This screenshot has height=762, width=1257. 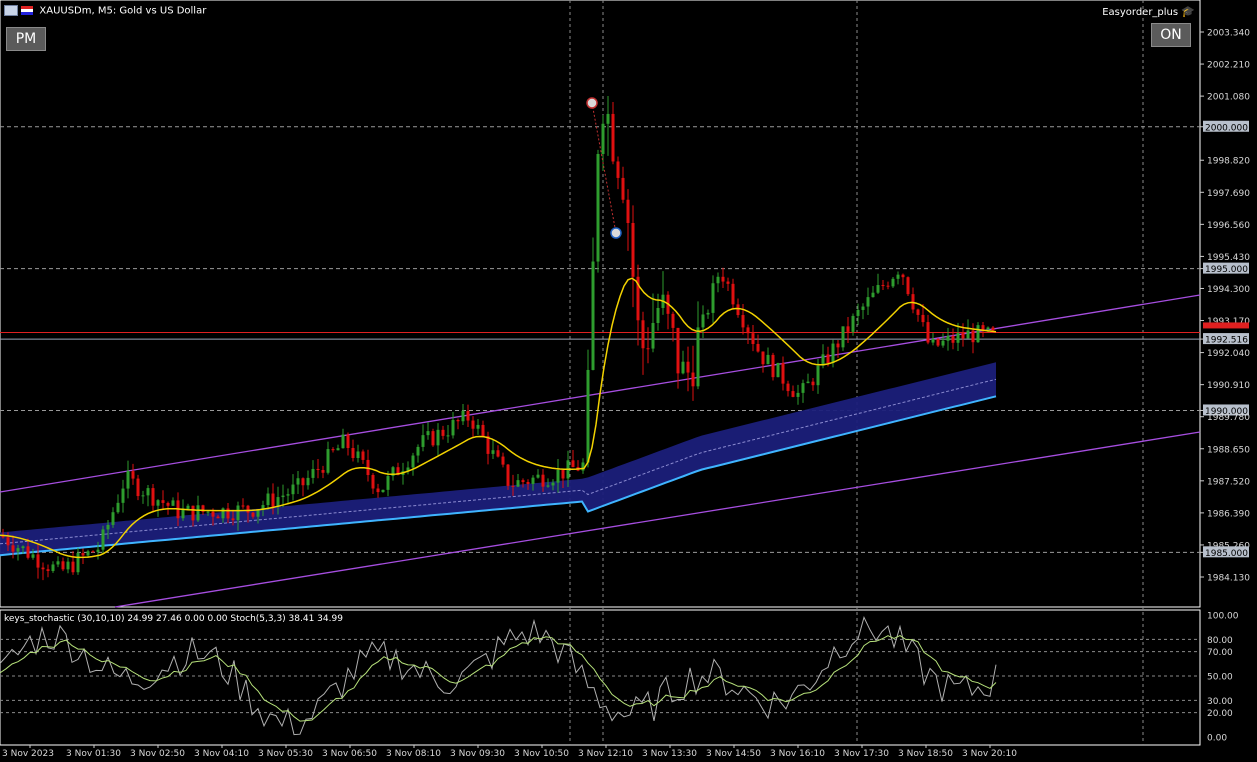 I want to click on time-label: 3 Nov 2023, so click(x=28, y=754).